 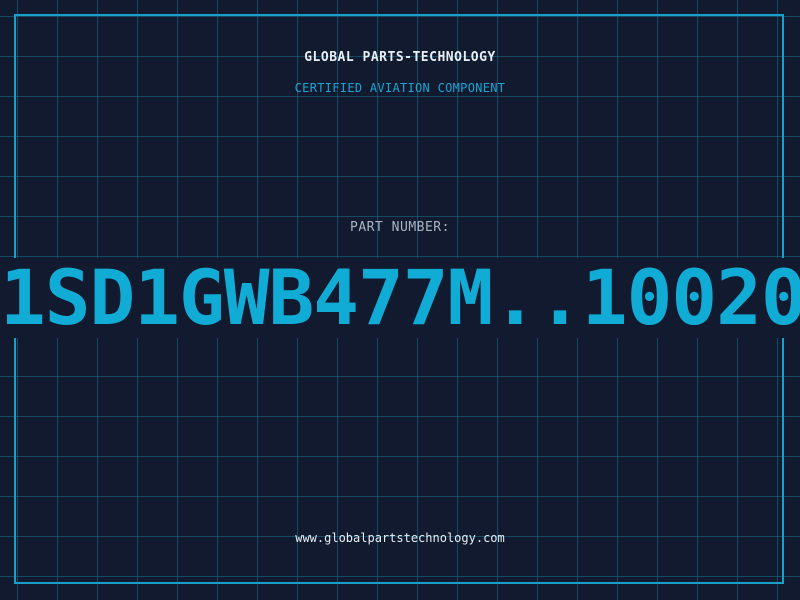 I want to click on website-url: www.globalpartstechnology.com, so click(x=400, y=538).